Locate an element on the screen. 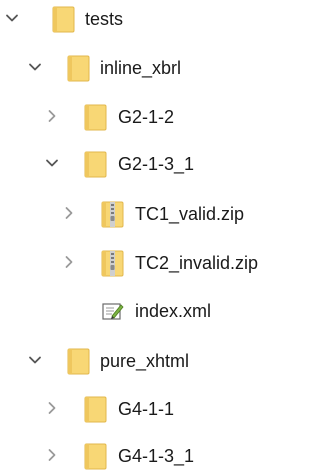 The image size is (320, 476). tree-item-inline-xbrl: inline_xbrl is located at coordinates (146, 68).